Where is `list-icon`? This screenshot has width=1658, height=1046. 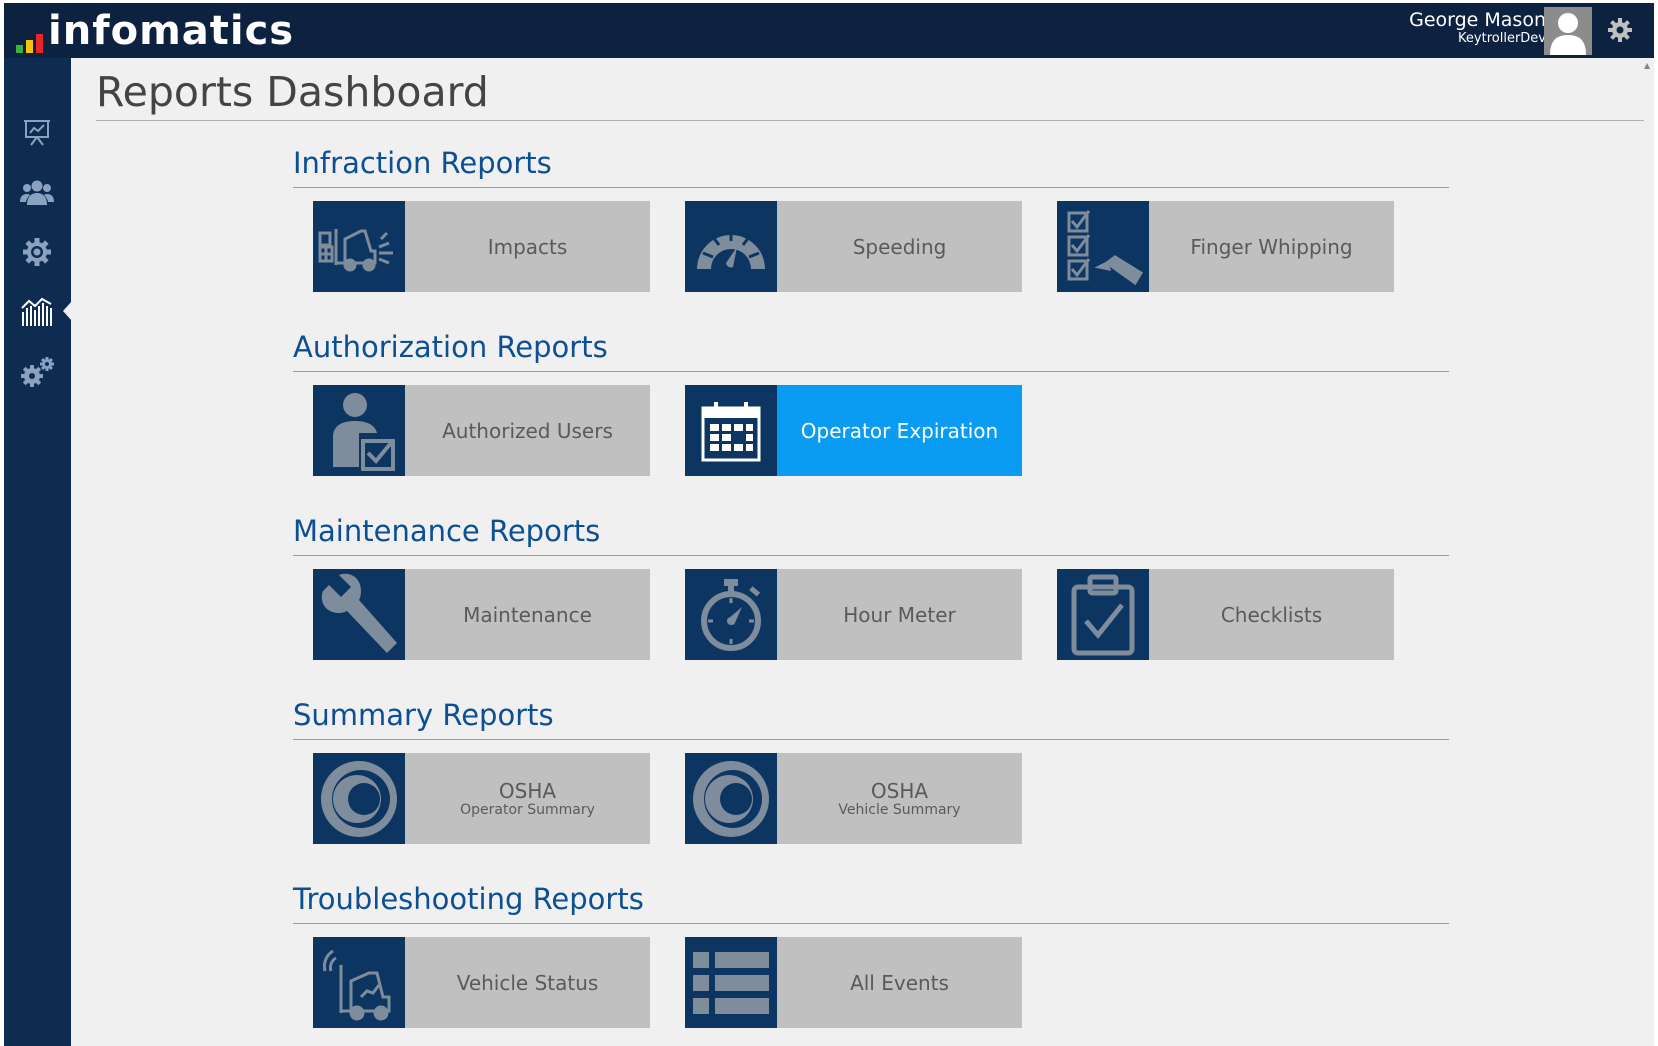
list-icon is located at coordinates (731, 982).